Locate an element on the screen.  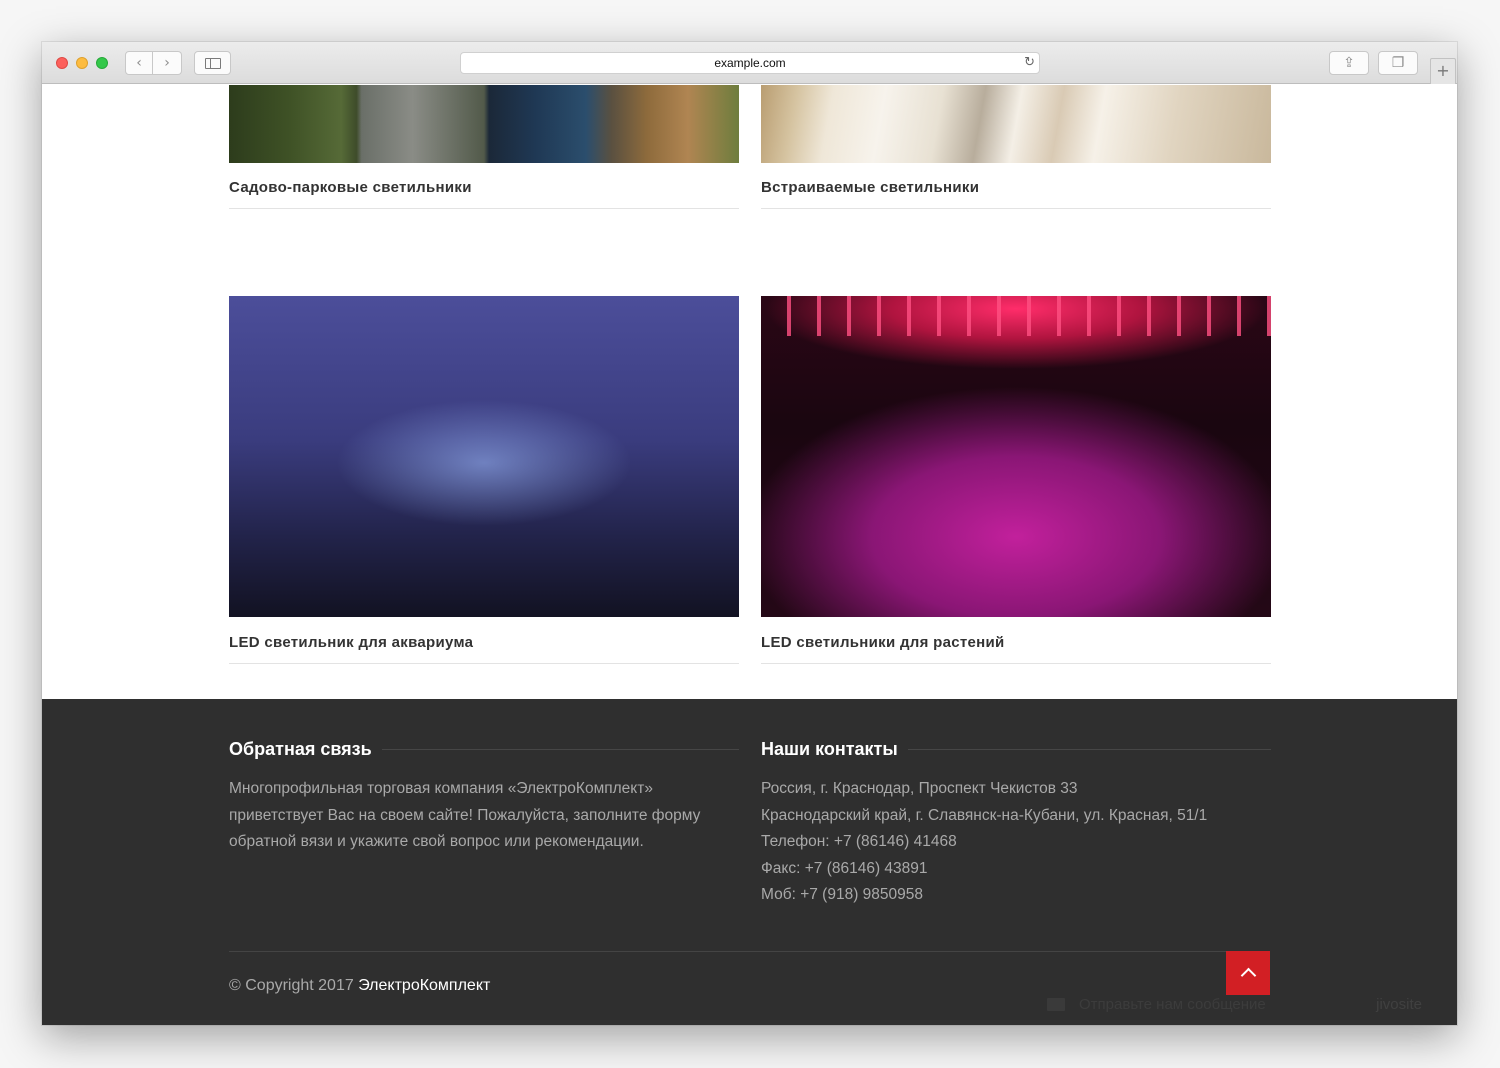
share-icon: ⇪ is located at coordinates (1349, 63).